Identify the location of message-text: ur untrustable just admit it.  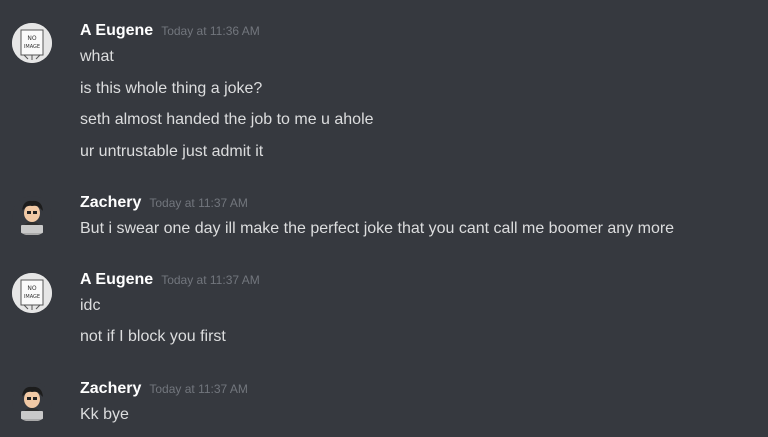
(172, 151).